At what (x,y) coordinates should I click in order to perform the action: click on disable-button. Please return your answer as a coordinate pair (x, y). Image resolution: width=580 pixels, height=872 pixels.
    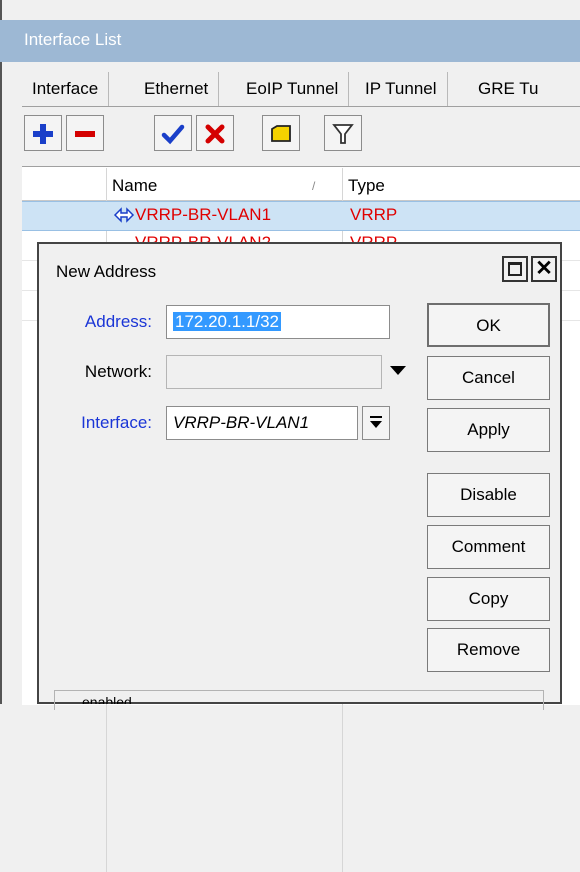
    Looking at the image, I should click on (215, 133).